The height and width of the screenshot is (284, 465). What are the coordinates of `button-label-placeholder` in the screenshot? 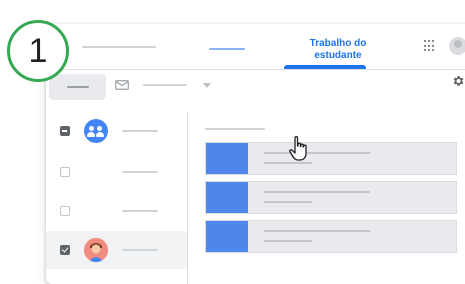 It's located at (78, 87).